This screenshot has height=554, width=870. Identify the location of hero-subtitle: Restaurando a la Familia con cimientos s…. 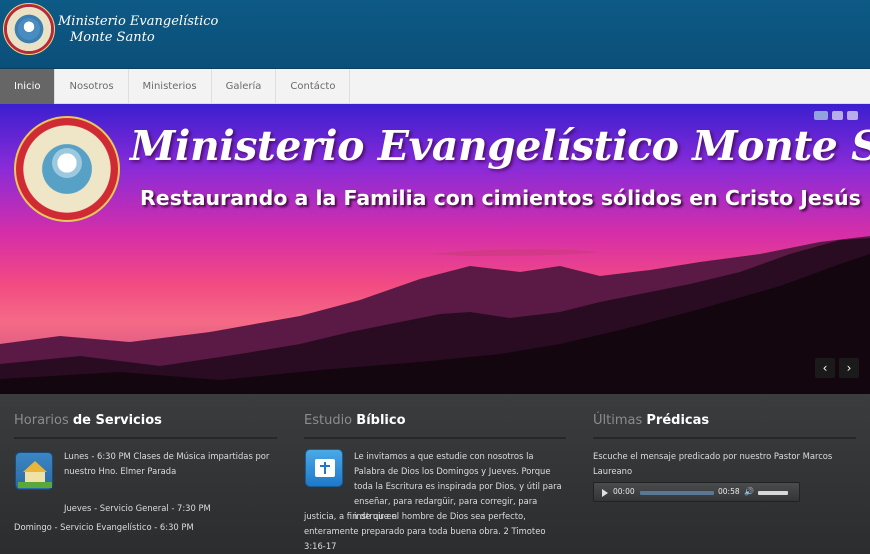
(500, 198).